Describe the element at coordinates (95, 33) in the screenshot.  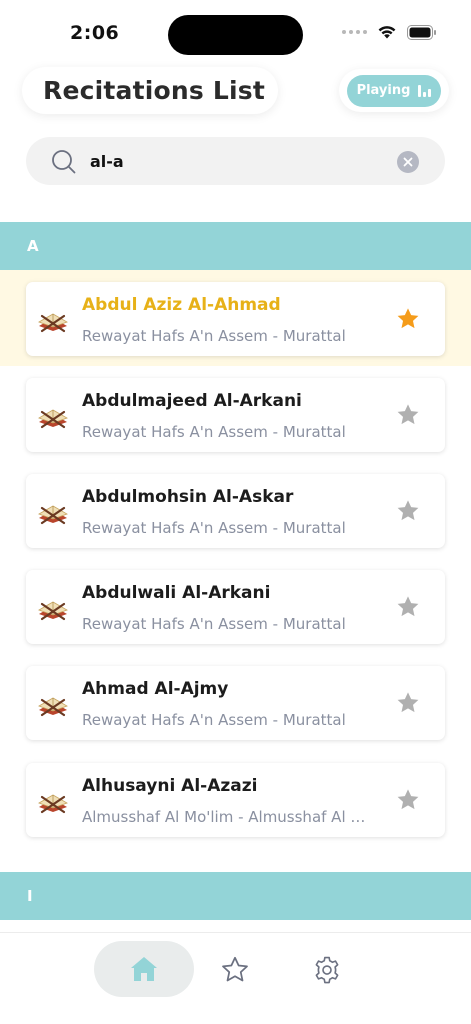
I see `status-time: 2:06` at that location.